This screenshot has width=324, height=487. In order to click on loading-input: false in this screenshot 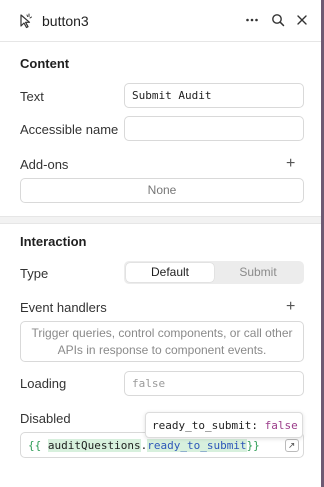, I will do `click(214, 383)`.